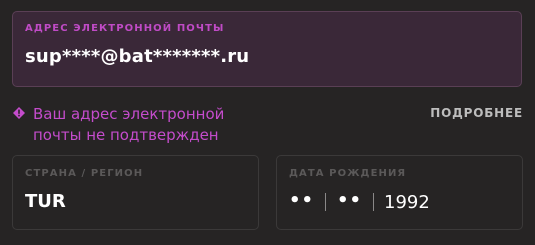 Image resolution: width=535 pixels, height=245 pixels. I want to click on warning-diamond-icon, so click(19, 113).